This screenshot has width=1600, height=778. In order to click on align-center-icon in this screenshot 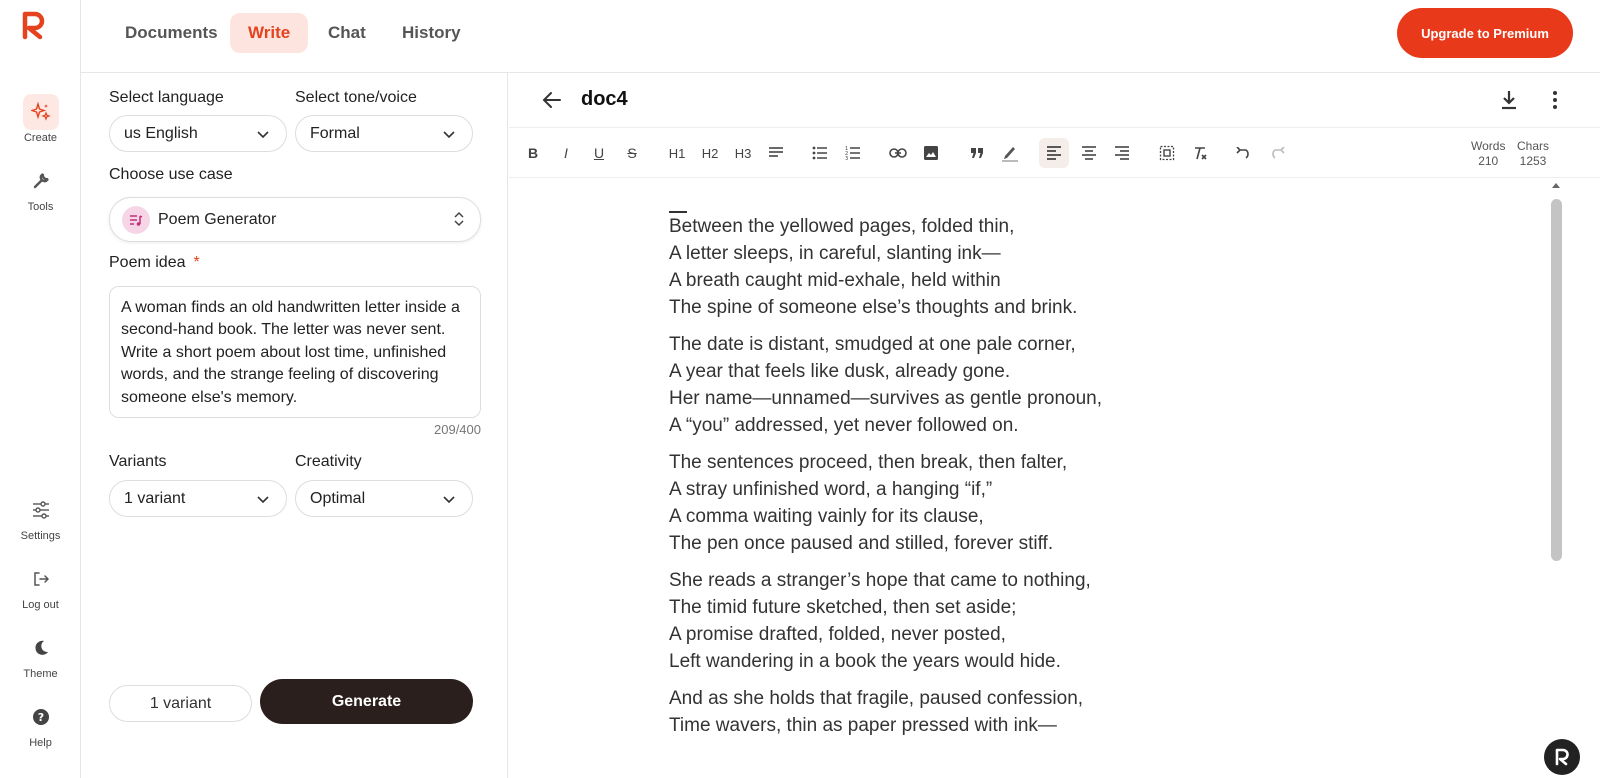, I will do `click(1089, 153)`.